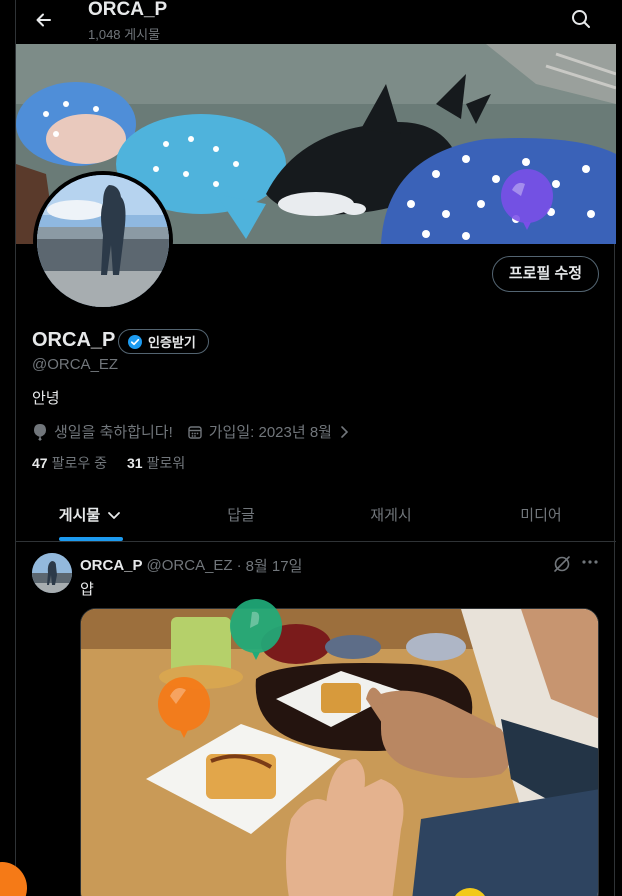  What do you see at coordinates (274, 565) in the screenshot?
I see `post-date: 8월 17일` at bounding box center [274, 565].